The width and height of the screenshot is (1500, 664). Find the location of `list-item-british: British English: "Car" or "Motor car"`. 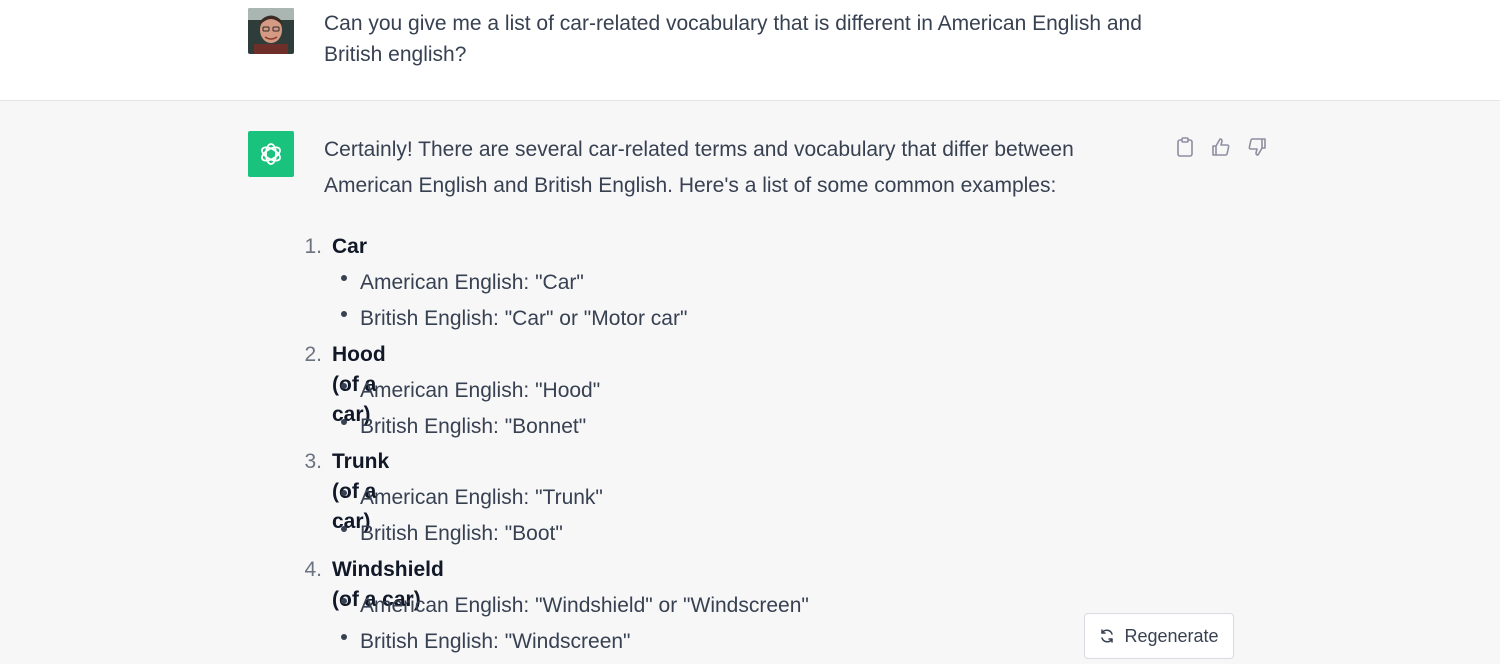

list-item-british: British English: "Car" or "Motor car" is located at coordinates (524, 318).